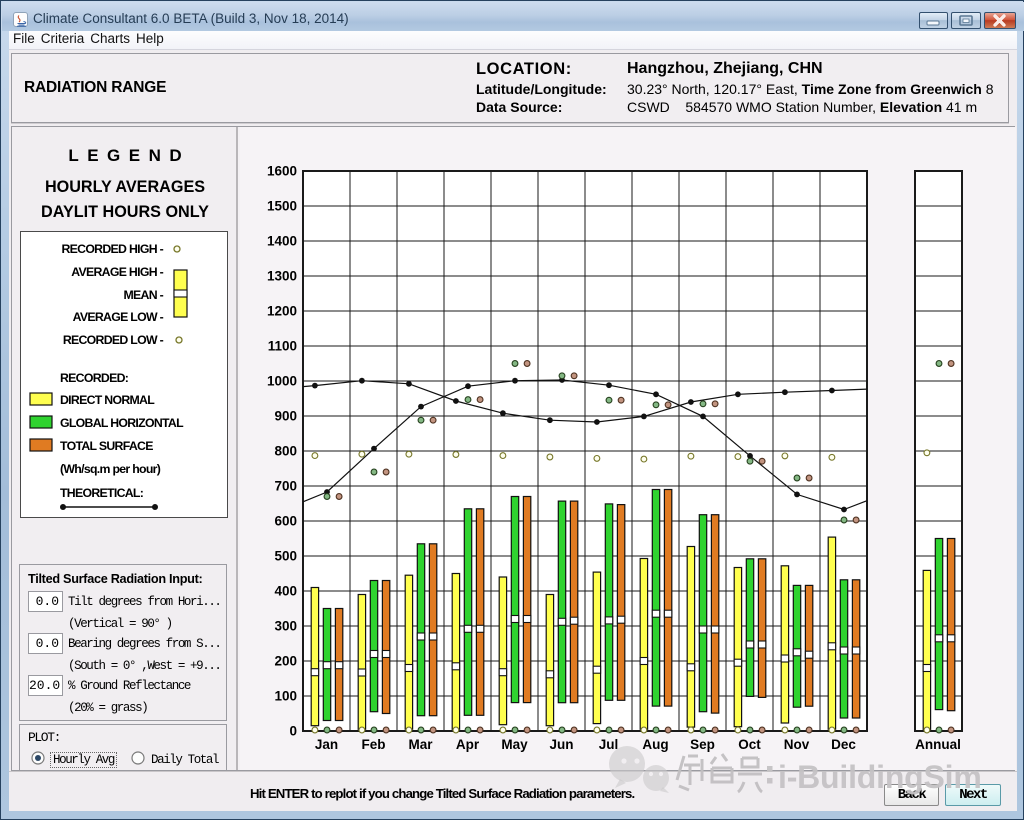 The image size is (1024, 820). Describe the element at coordinates (112, 249) in the screenshot. I see `svg-text: RECORDED HIGH -` at that location.